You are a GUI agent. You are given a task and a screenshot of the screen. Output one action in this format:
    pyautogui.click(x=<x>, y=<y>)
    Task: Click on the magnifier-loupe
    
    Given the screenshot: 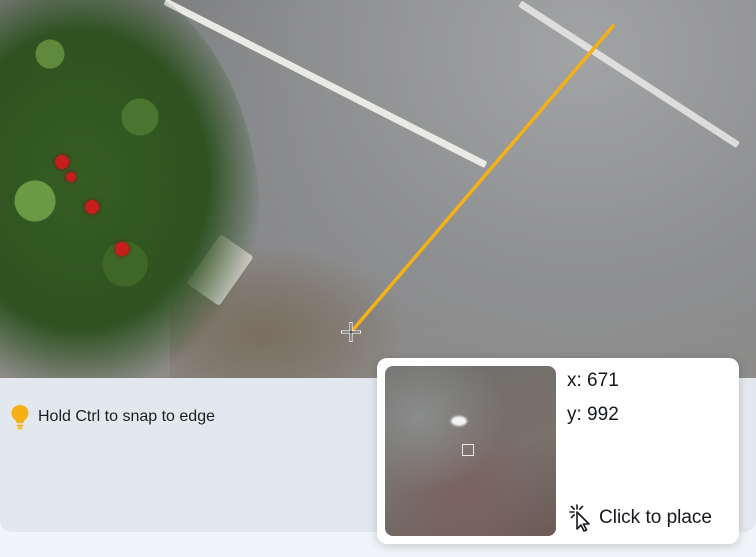 What is the action you would take?
    pyautogui.click(x=470, y=451)
    